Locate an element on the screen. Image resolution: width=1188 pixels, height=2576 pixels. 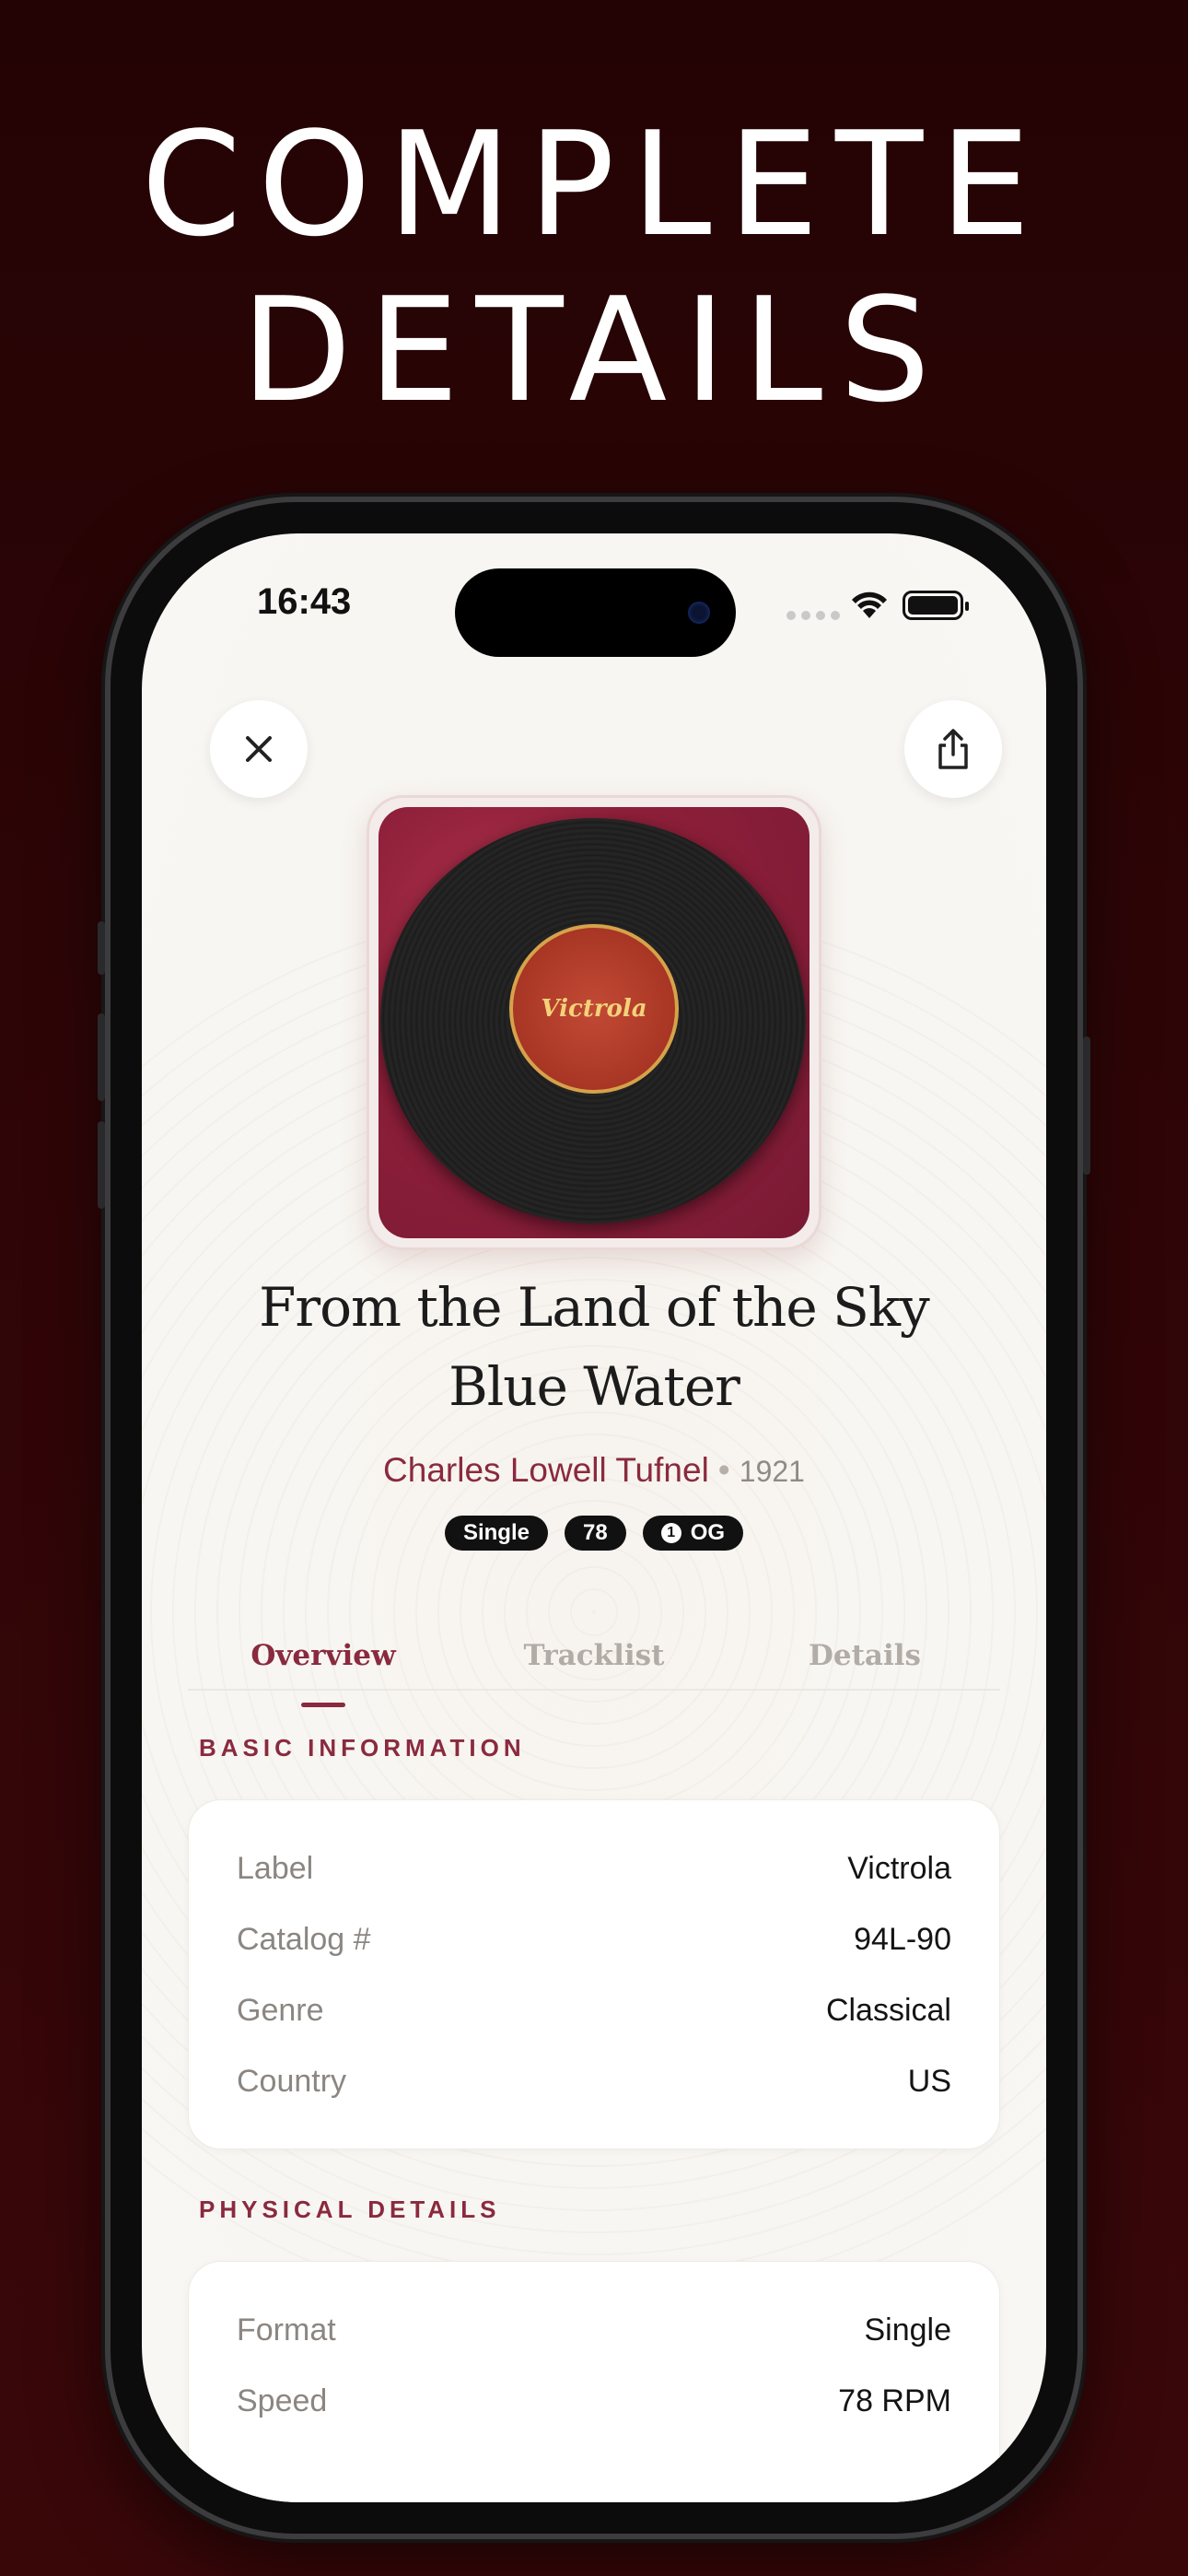
tag-format-label: Single is located at coordinates (496, 1532).